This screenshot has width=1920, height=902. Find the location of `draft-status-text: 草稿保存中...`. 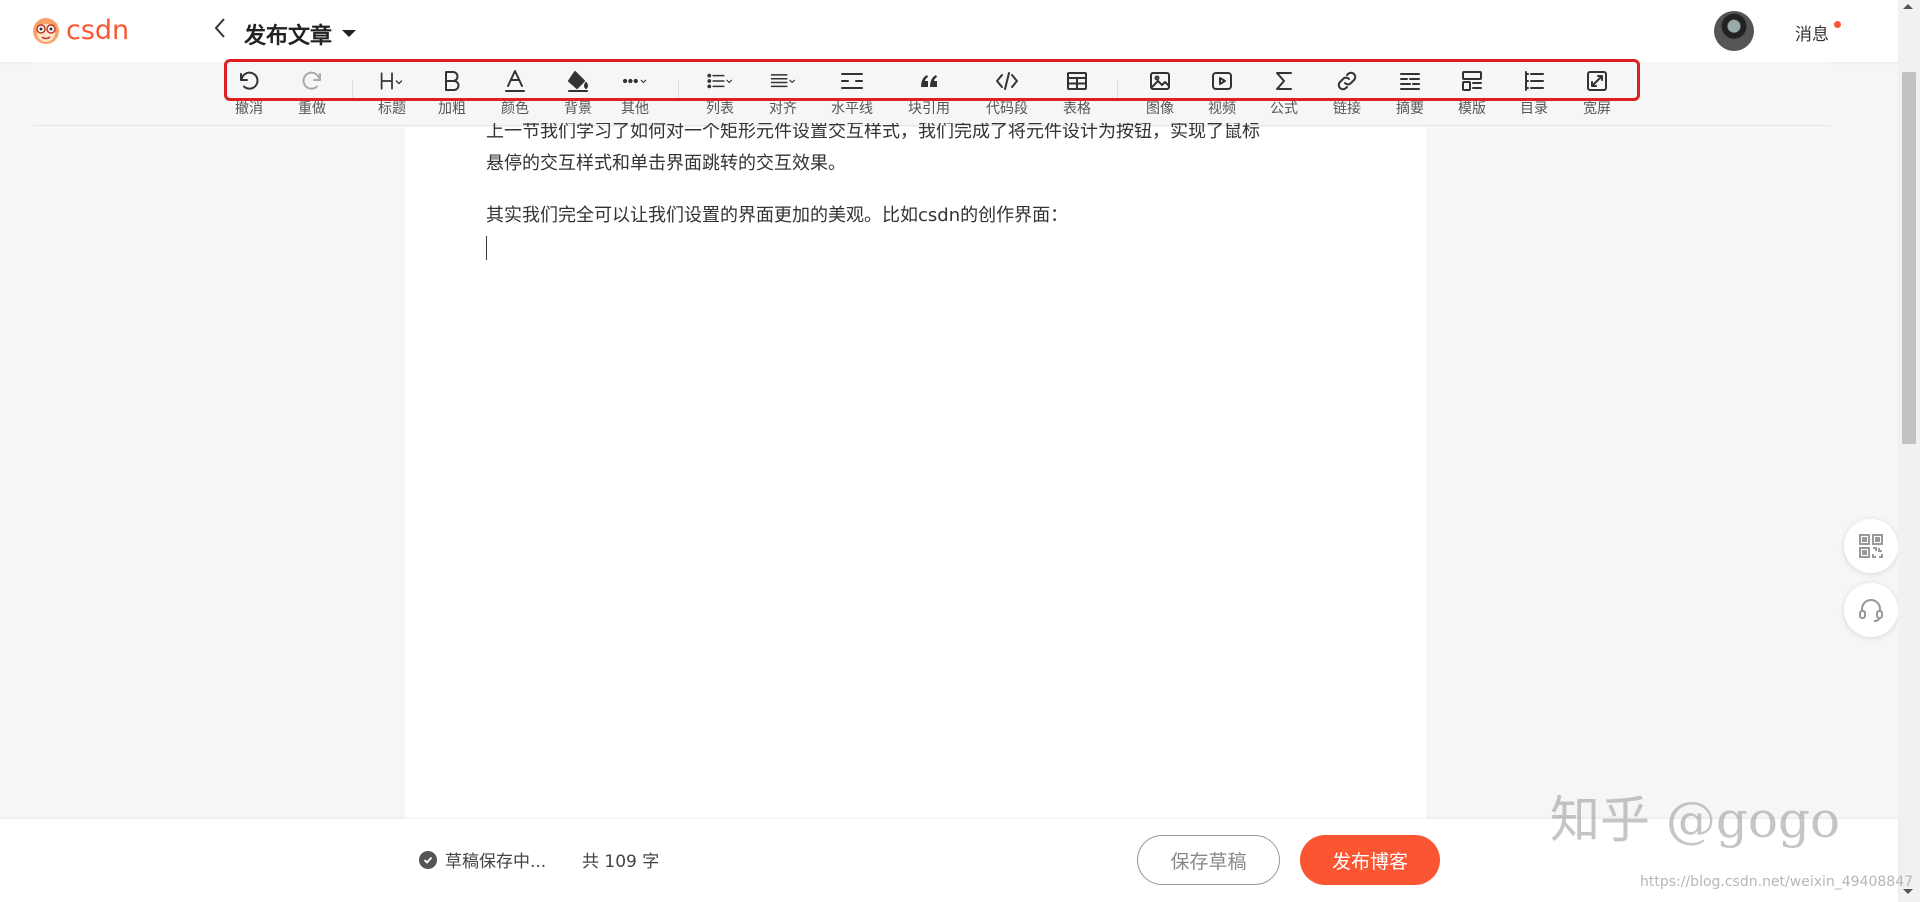

draft-status-text: 草稿保存中... is located at coordinates (496, 862).